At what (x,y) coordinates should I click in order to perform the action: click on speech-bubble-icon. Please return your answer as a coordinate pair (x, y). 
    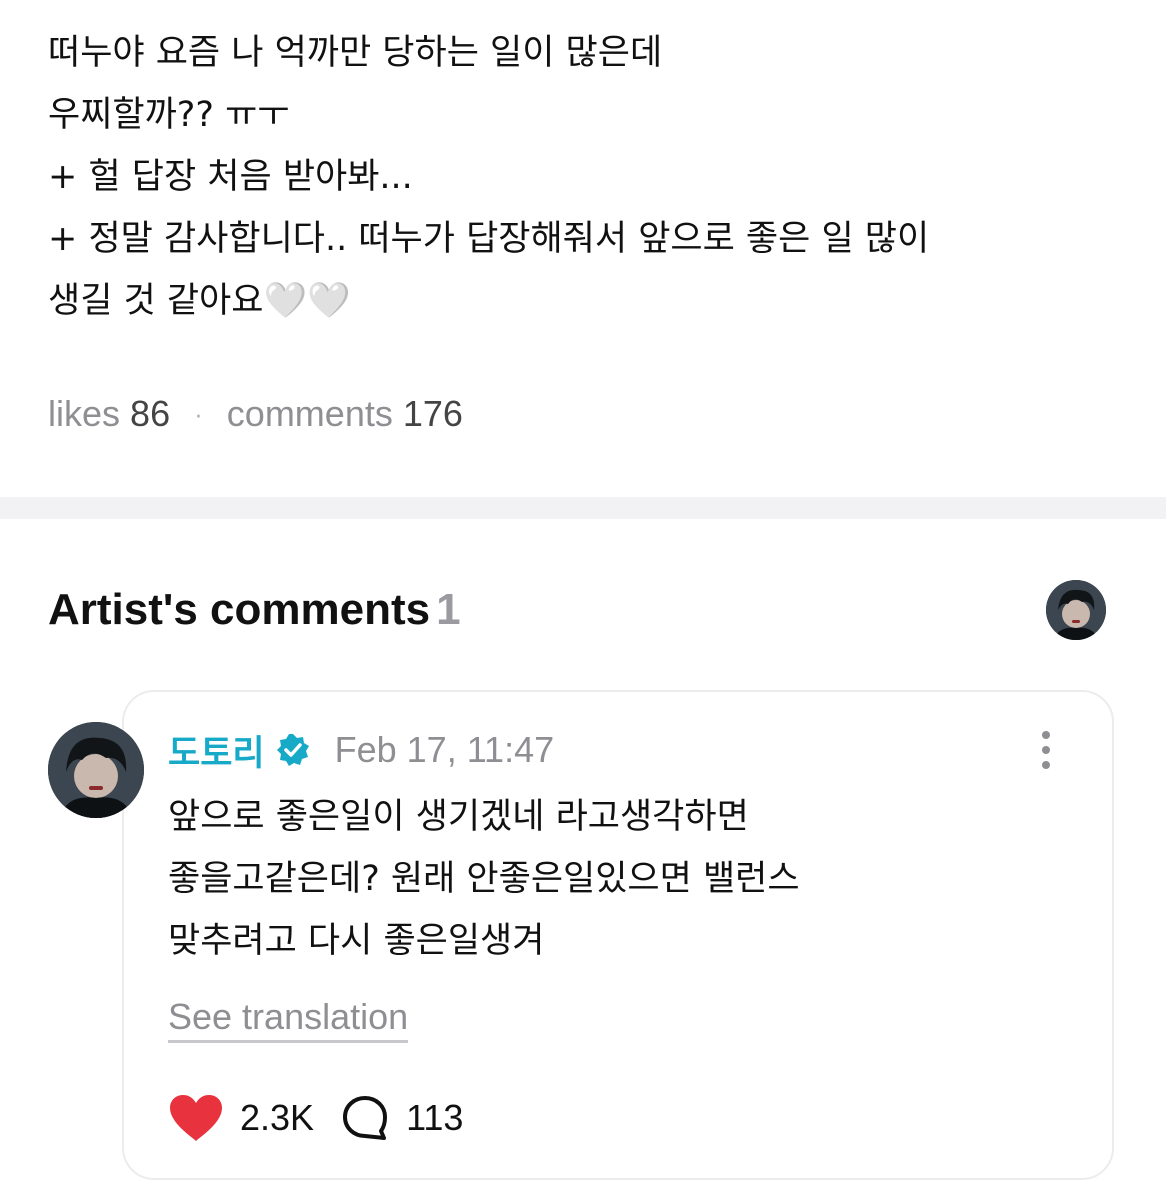
    Looking at the image, I should click on (365, 1118).